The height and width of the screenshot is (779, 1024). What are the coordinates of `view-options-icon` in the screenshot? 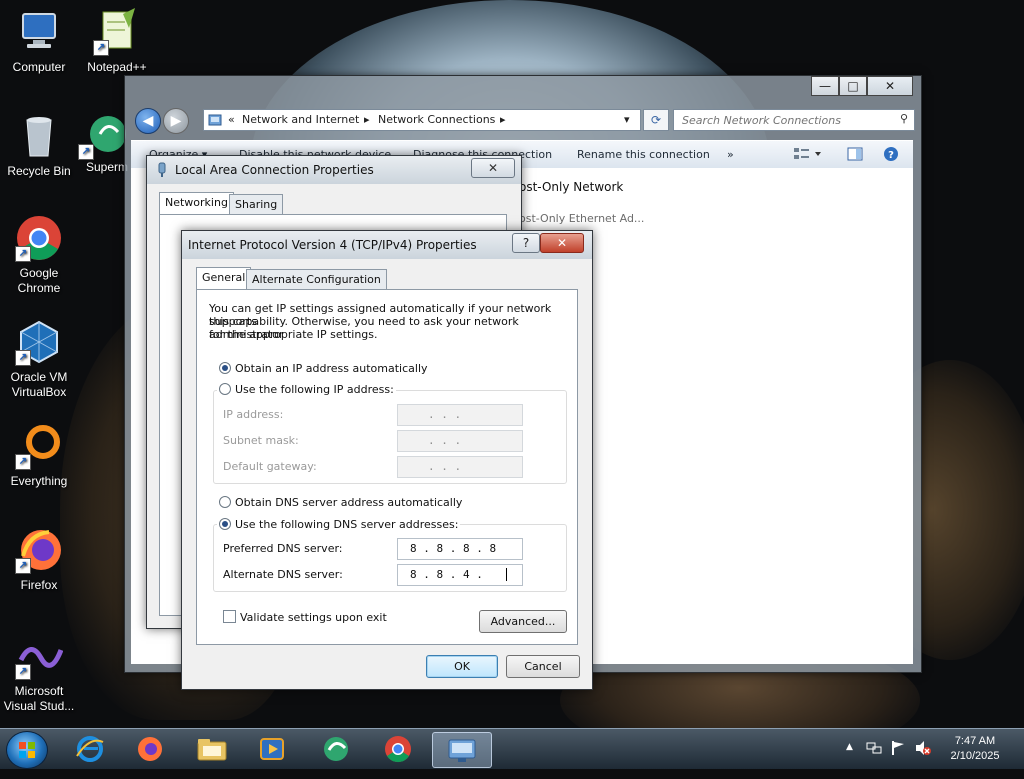 It's located at (808, 155).